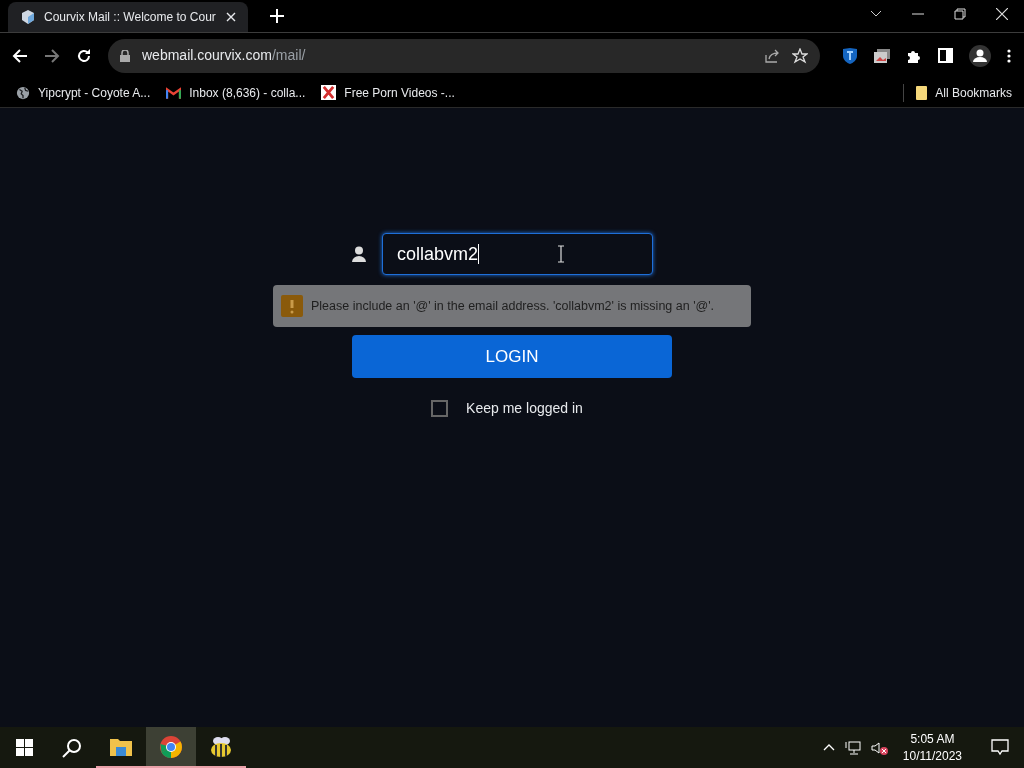  What do you see at coordinates (932, 739) in the screenshot?
I see `clock-time: 5:05 AM` at bounding box center [932, 739].